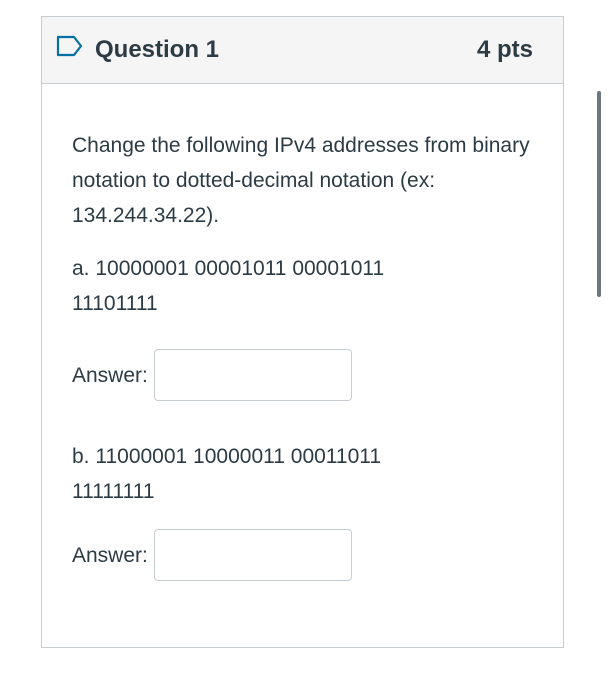  I want to click on item-a-line1: a. 10000001 00001011 00001011, so click(228, 268).